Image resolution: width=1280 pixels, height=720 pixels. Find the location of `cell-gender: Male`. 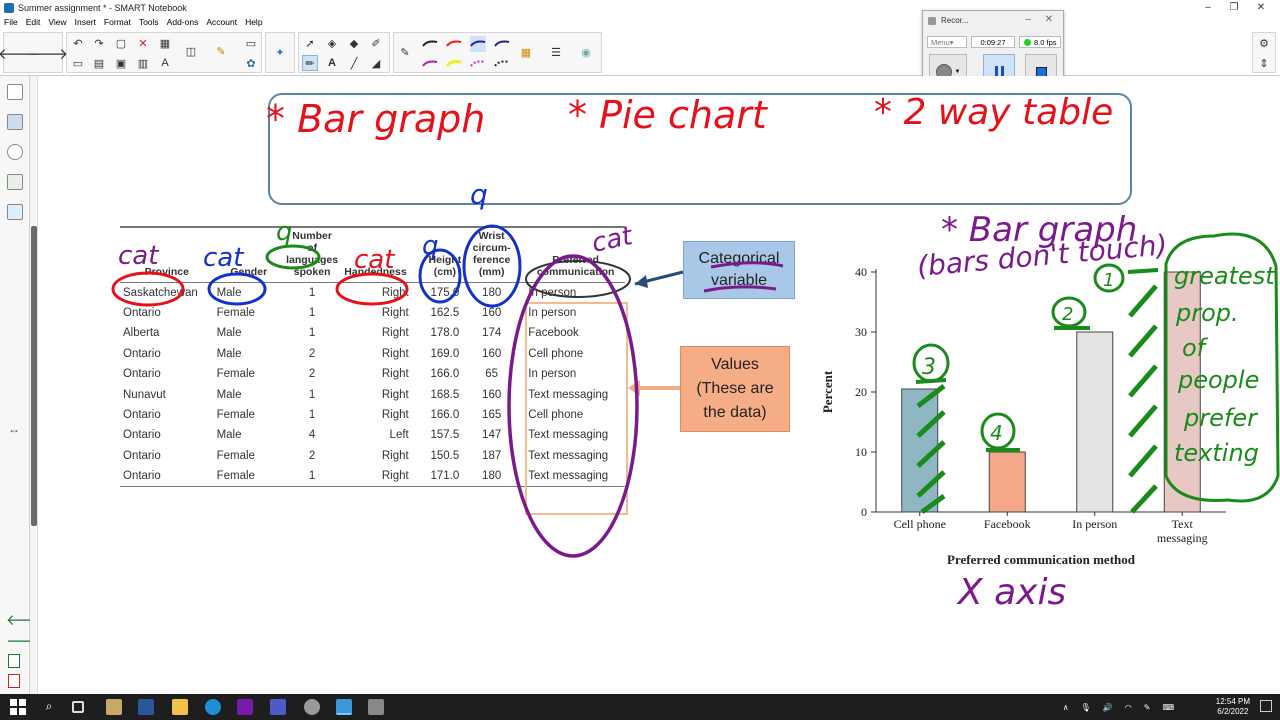

cell-gender: Male is located at coordinates (229, 435).